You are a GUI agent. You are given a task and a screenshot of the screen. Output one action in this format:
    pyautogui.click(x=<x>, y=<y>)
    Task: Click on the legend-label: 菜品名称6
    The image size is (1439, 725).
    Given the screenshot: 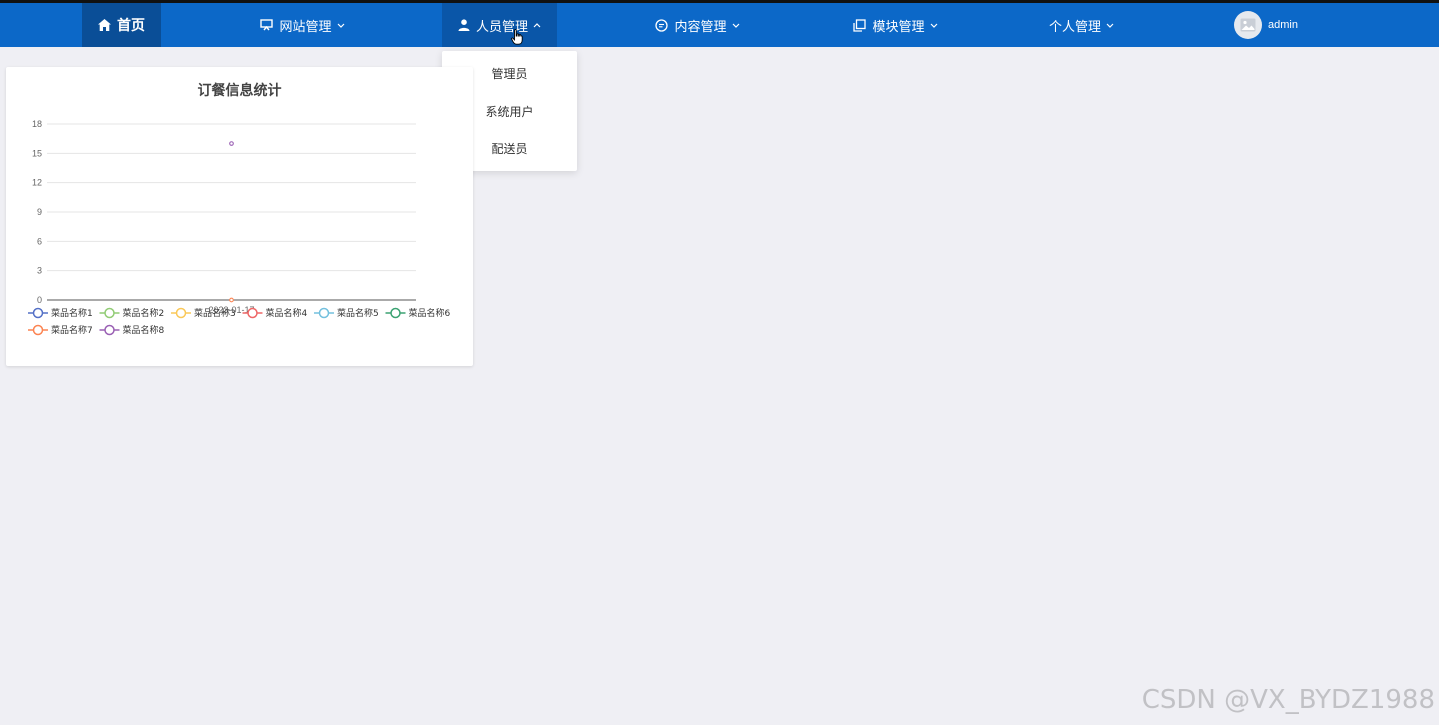 What is the action you would take?
    pyautogui.click(x=430, y=313)
    